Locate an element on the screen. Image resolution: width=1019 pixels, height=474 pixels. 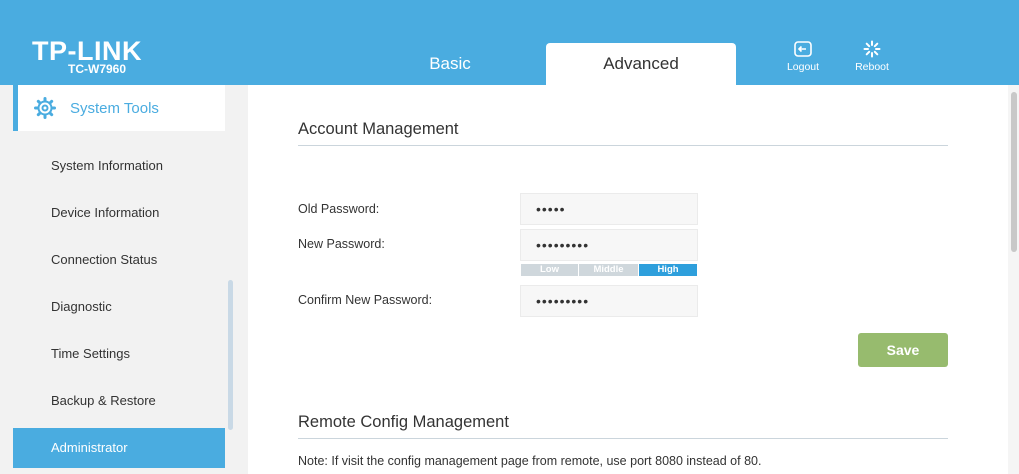
model-name: TC-W7960 is located at coordinates (97, 69).